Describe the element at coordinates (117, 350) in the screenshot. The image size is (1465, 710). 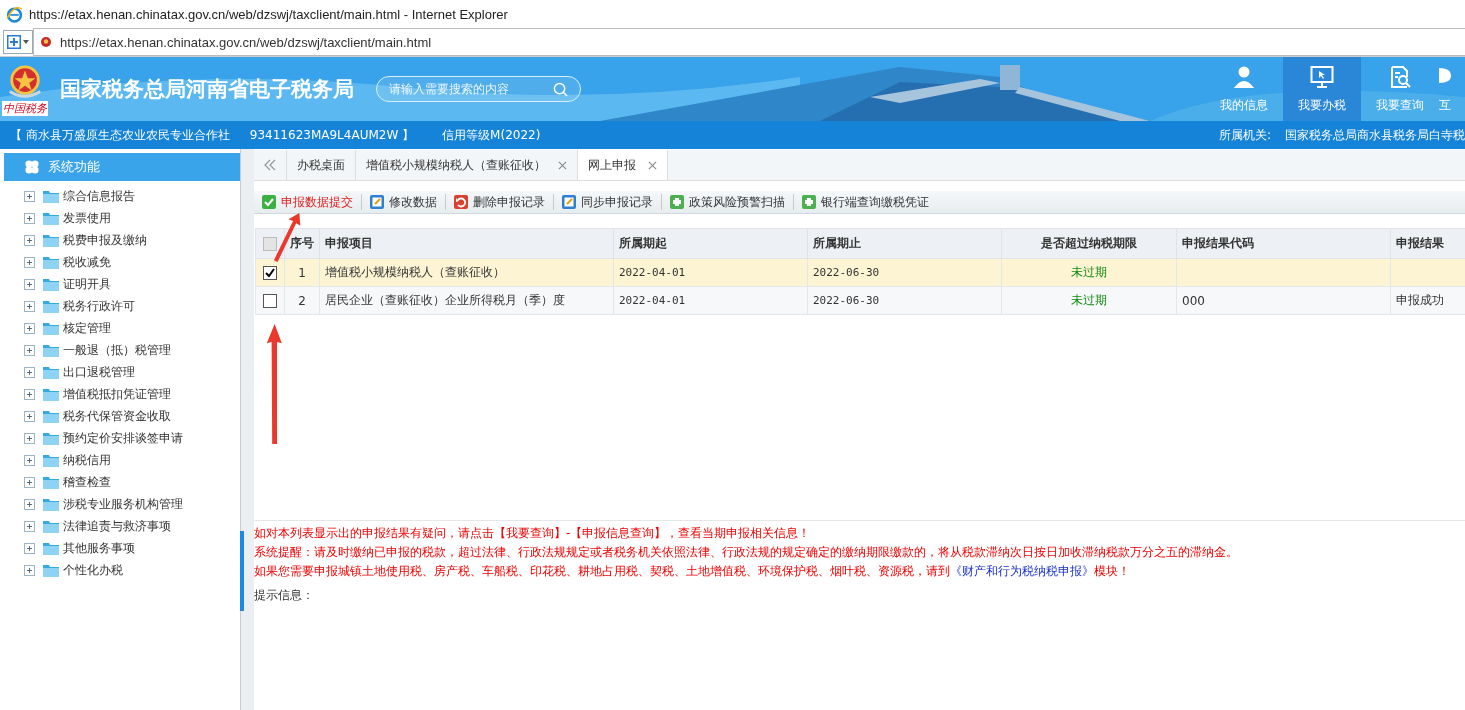
I see `sidebar-item: 一般退（抵）税管理` at that location.